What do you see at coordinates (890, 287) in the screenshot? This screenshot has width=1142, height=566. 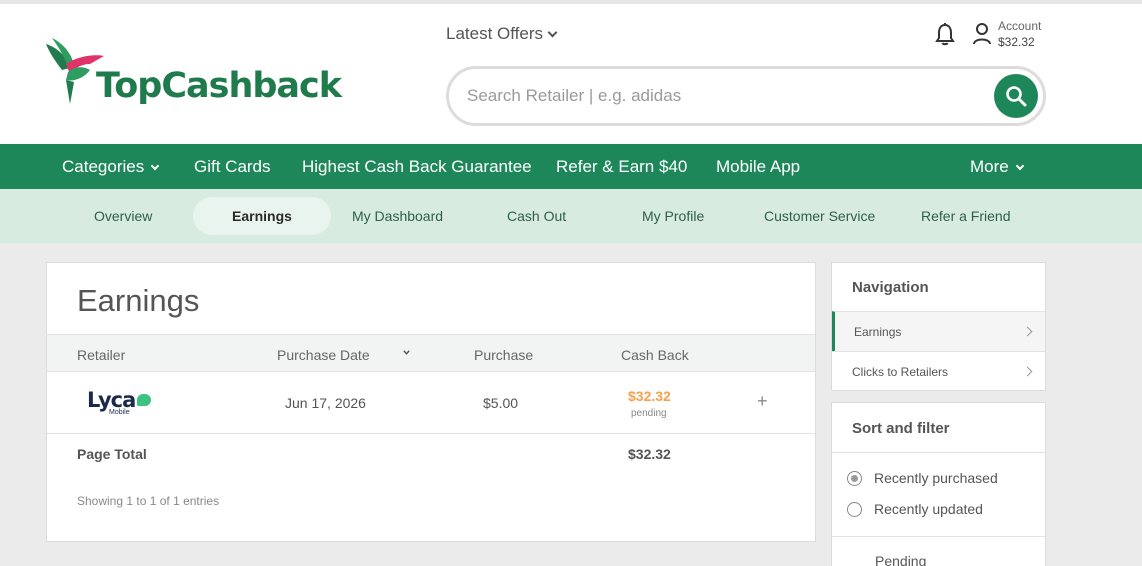 I see `navigation-title: Navigation` at bounding box center [890, 287].